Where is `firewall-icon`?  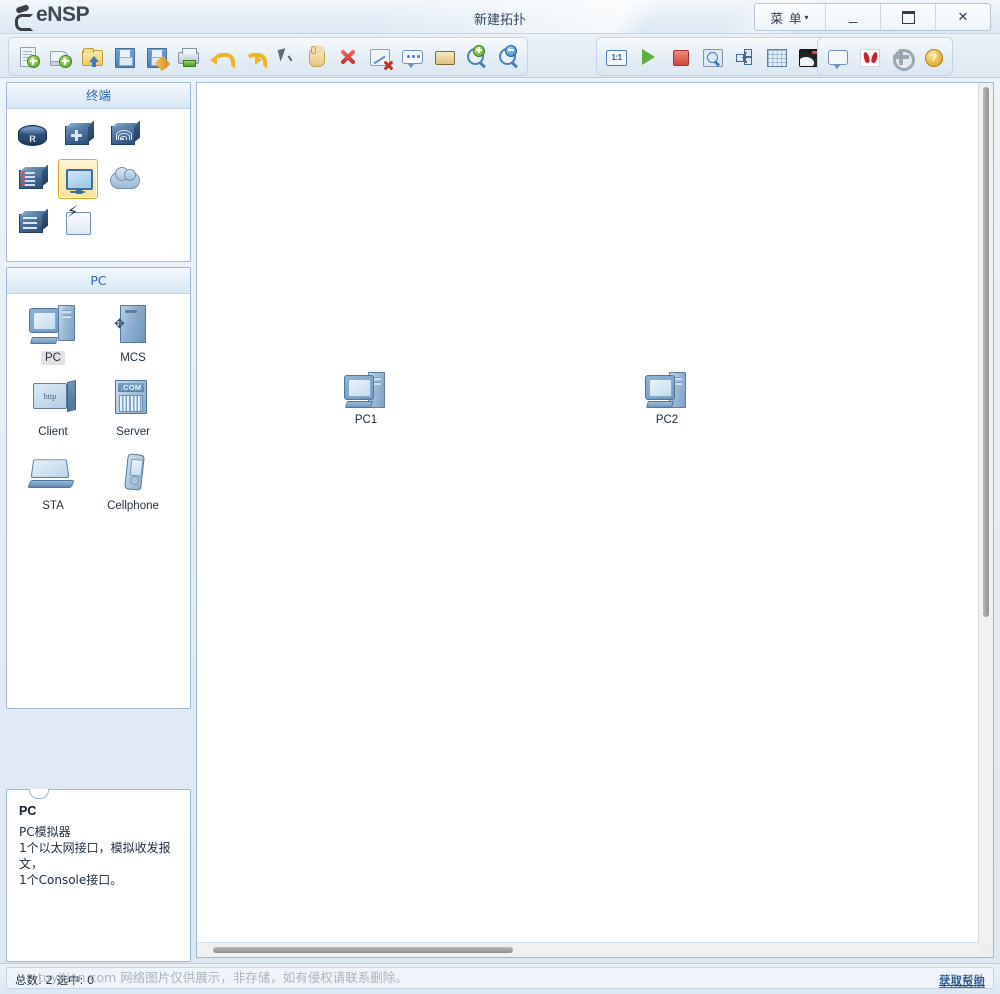 firewall-icon is located at coordinates (32, 179).